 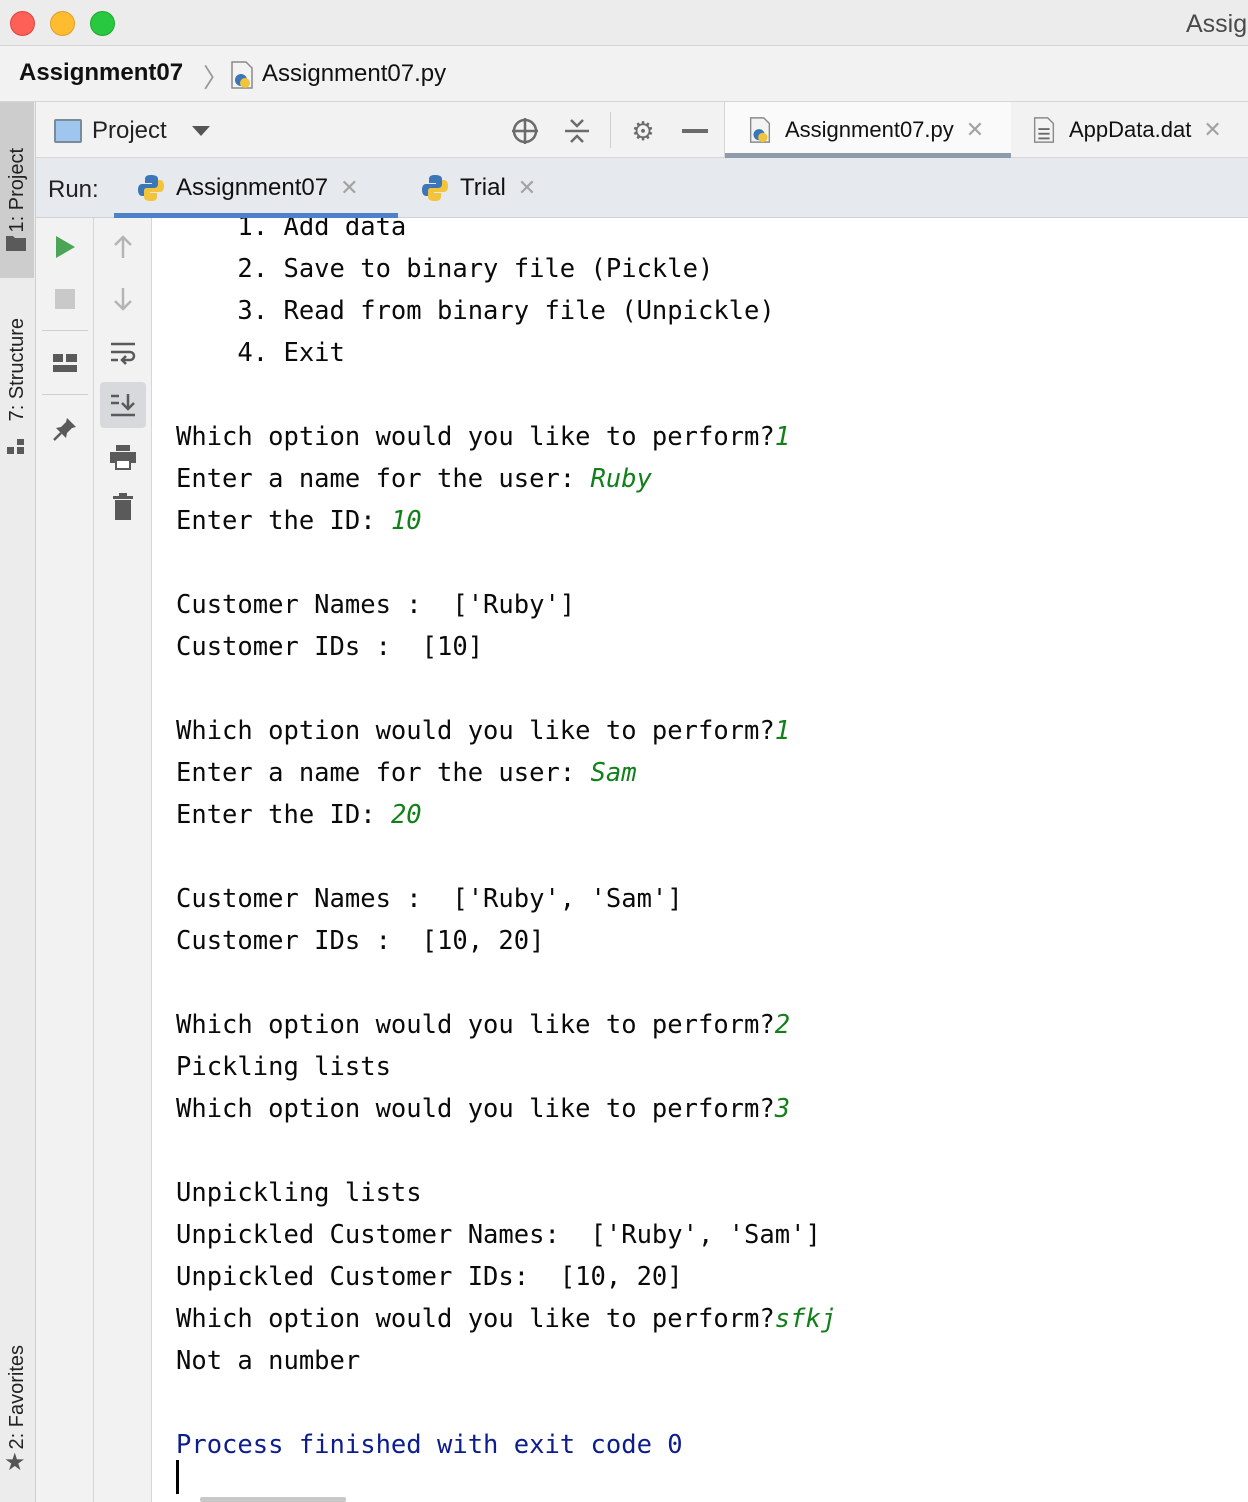 What do you see at coordinates (643, 131) in the screenshot?
I see `gear-icon: ⚙` at bounding box center [643, 131].